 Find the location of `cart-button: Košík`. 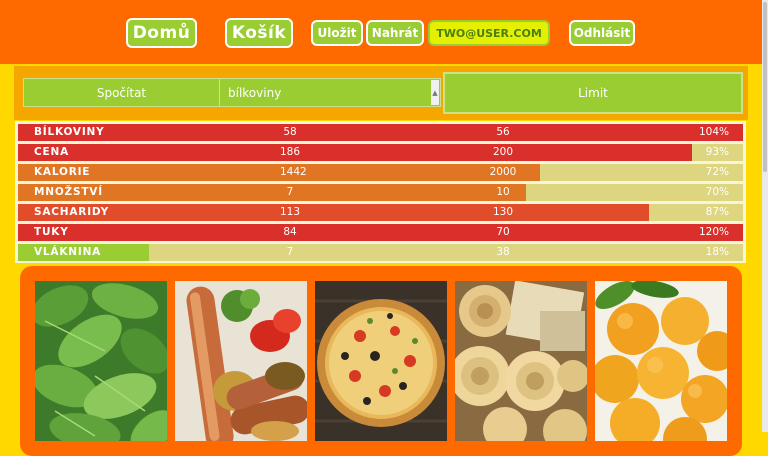

cart-button: Košík is located at coordinates (259, 33).